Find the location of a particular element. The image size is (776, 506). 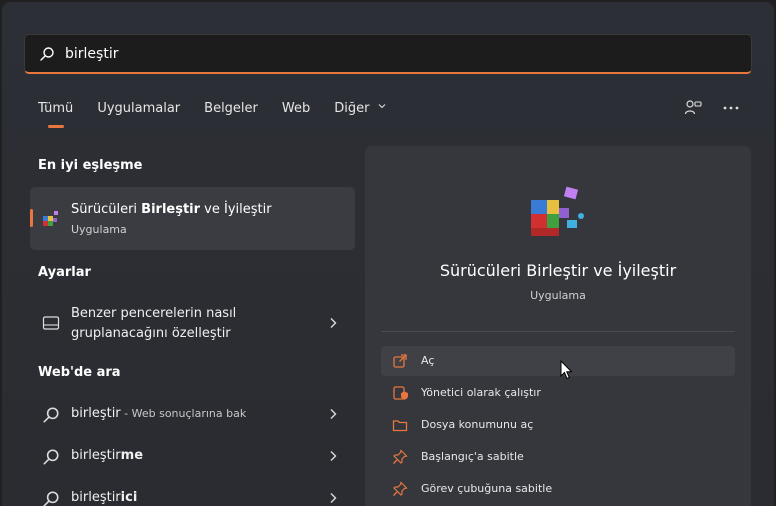

defrag-app-icon is located at coordinates (50, 218).